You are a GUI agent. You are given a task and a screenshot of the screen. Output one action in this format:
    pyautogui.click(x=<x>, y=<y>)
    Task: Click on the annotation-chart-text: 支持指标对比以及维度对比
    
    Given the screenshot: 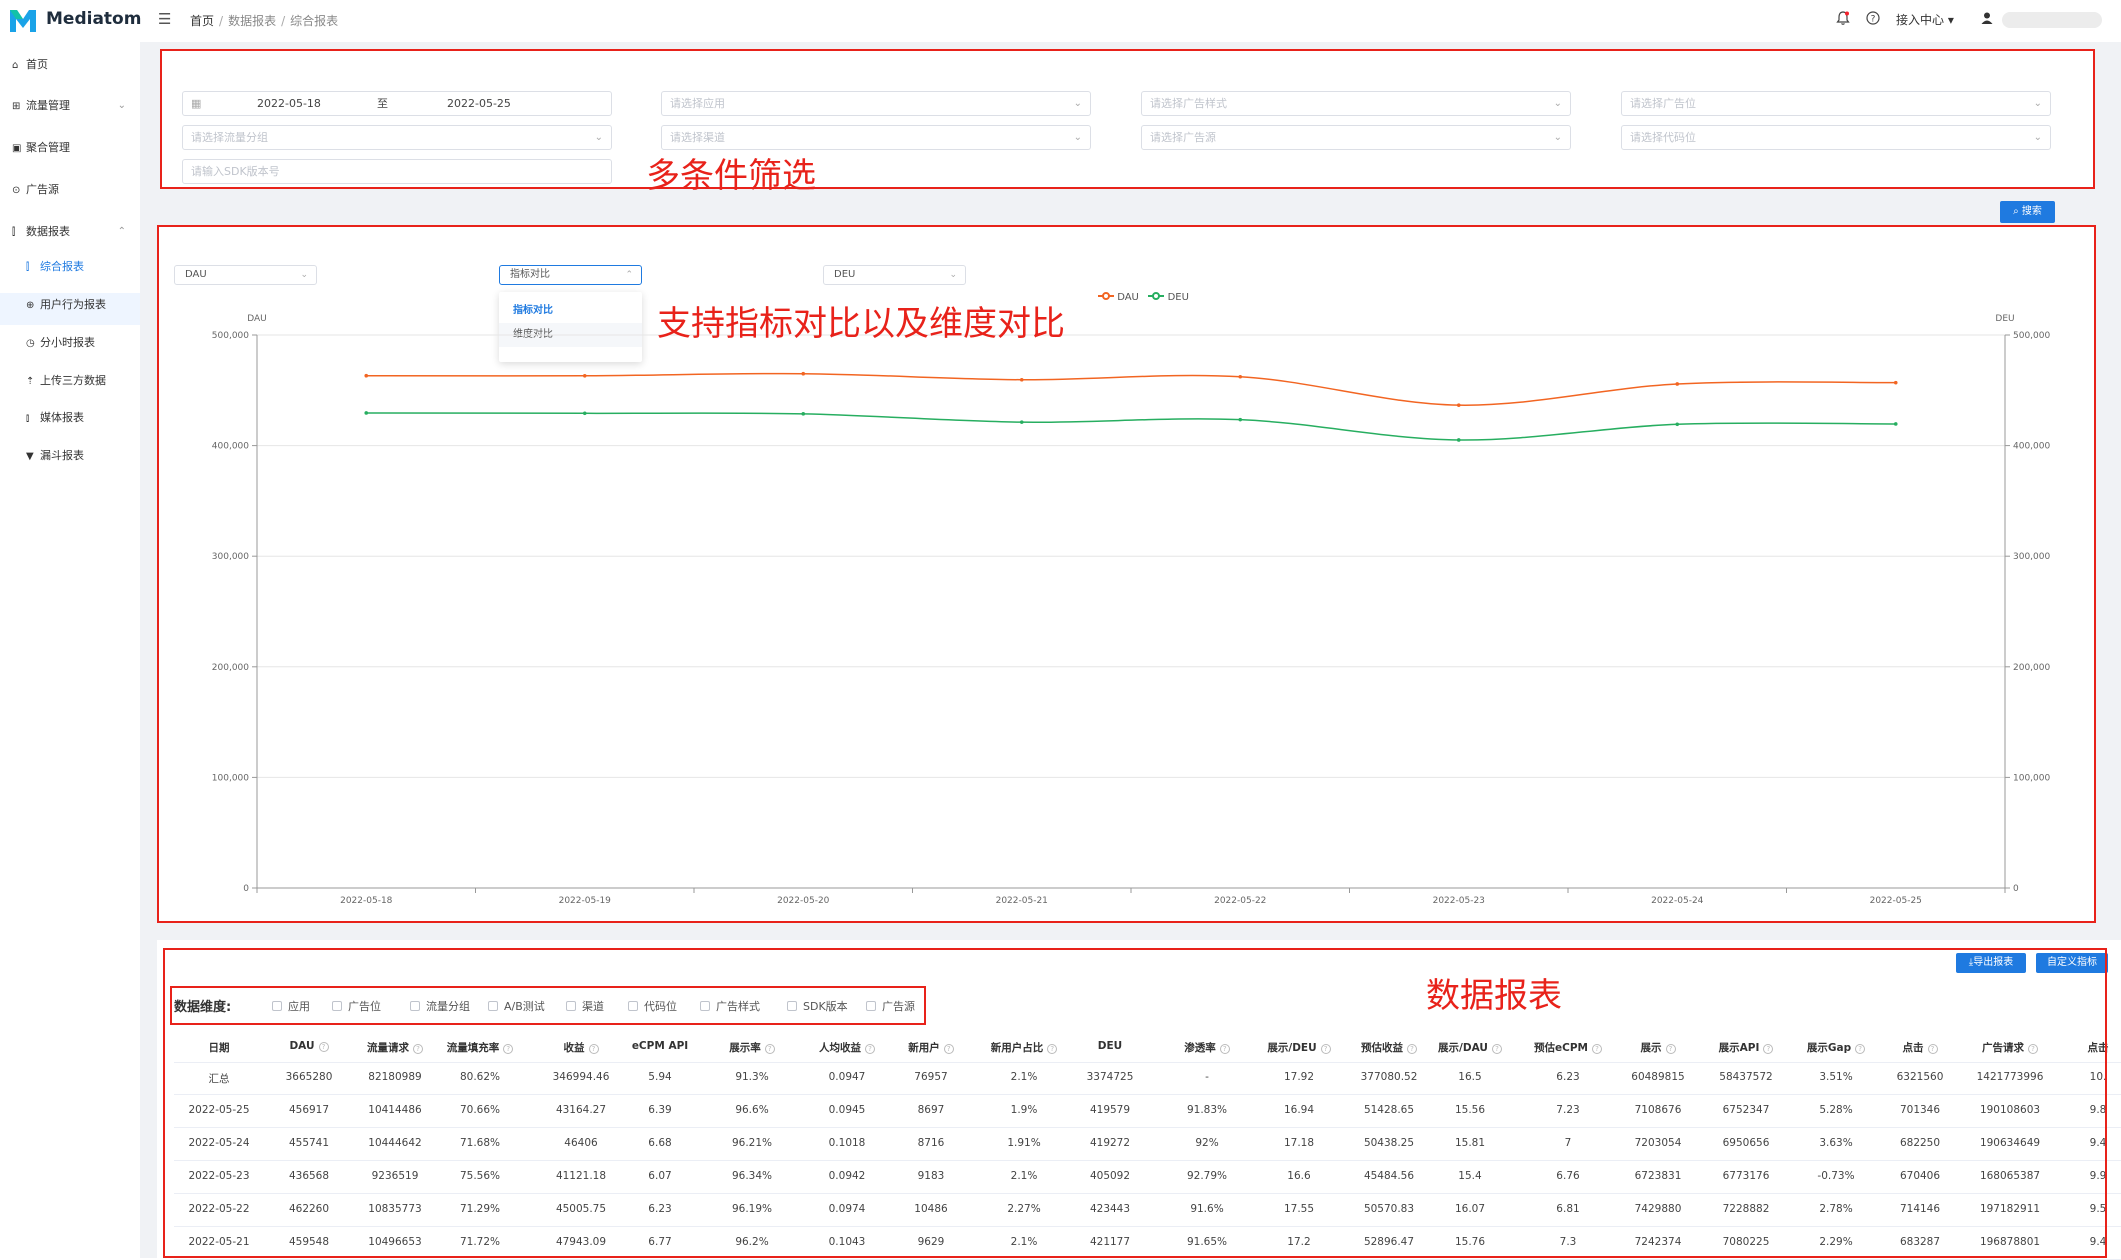 What is the action you would take?
    pyautogui.click(x=861, y=324)
    